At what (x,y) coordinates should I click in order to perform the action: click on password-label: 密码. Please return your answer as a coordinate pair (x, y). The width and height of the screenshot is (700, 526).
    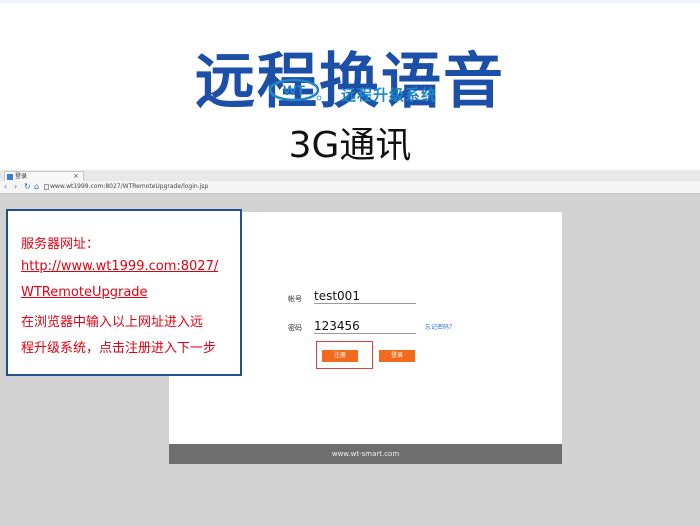
    Looking at the image, I should click on (295, 328).